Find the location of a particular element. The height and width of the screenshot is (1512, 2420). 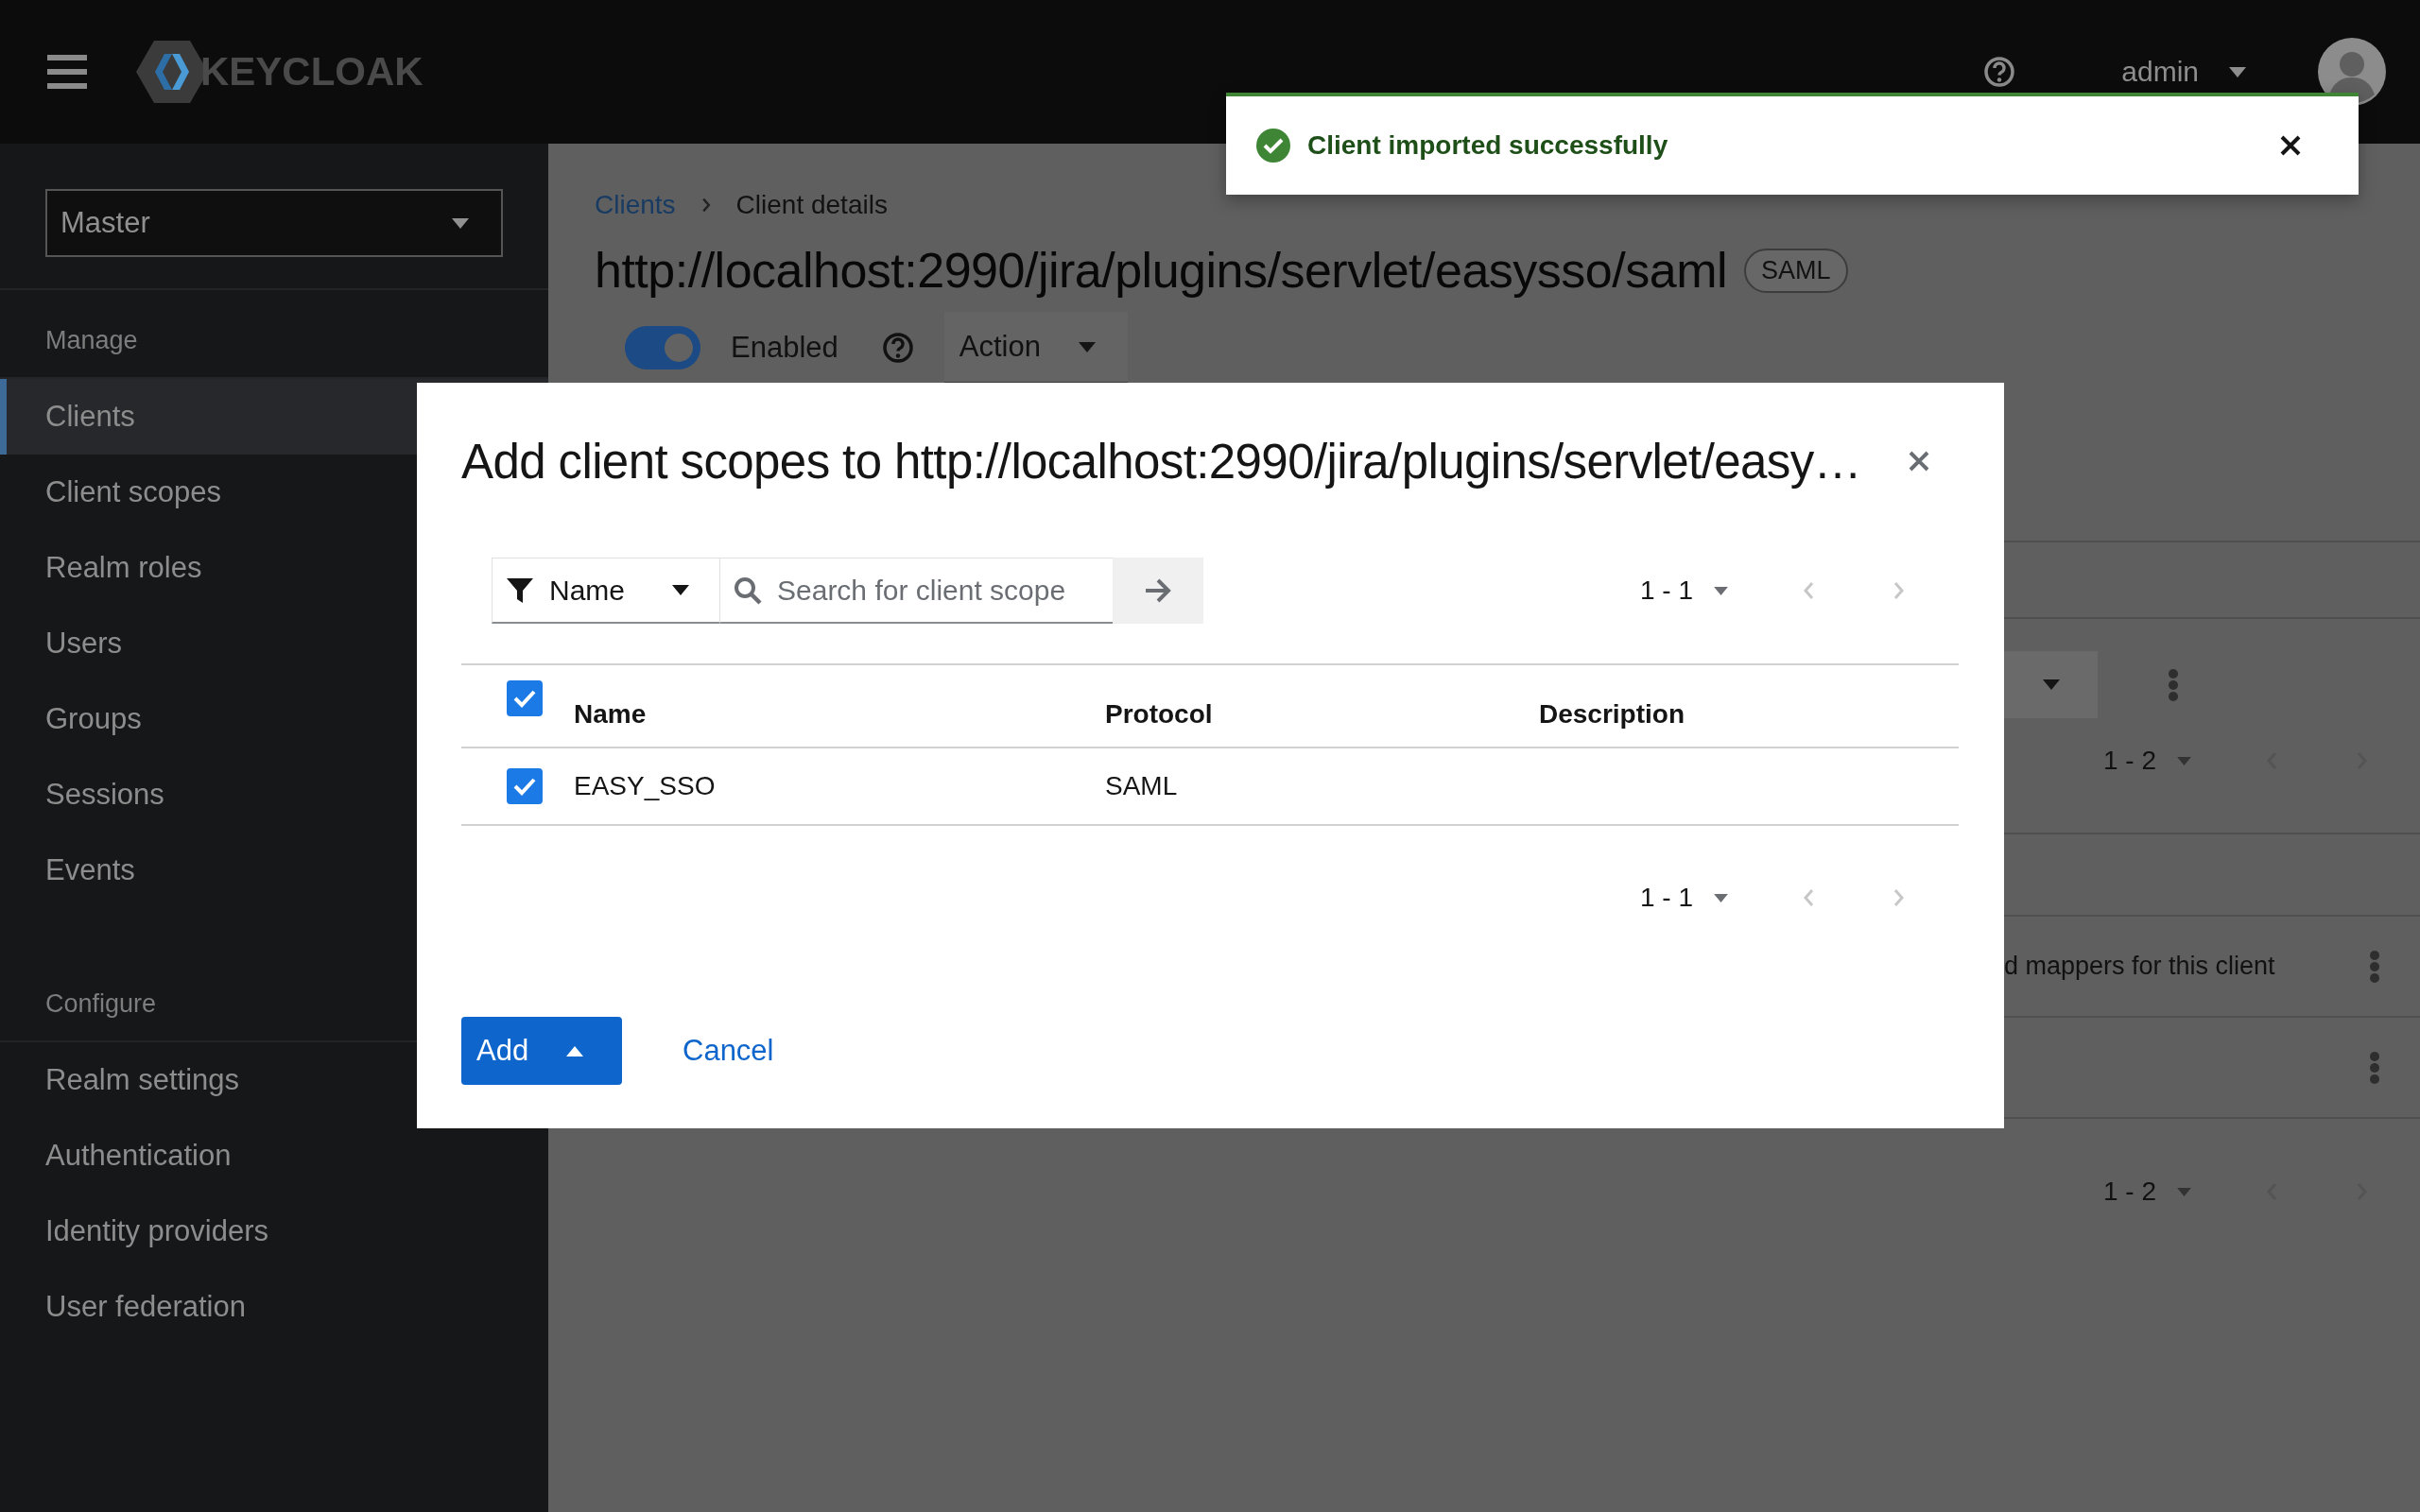

arrow-right-icon is located at coordinates (1158, 590).